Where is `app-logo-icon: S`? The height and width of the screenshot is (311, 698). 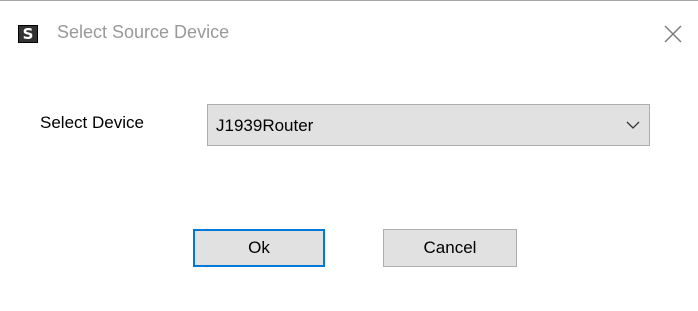 app-logo-icon: S is located at coordinates (28, 34).